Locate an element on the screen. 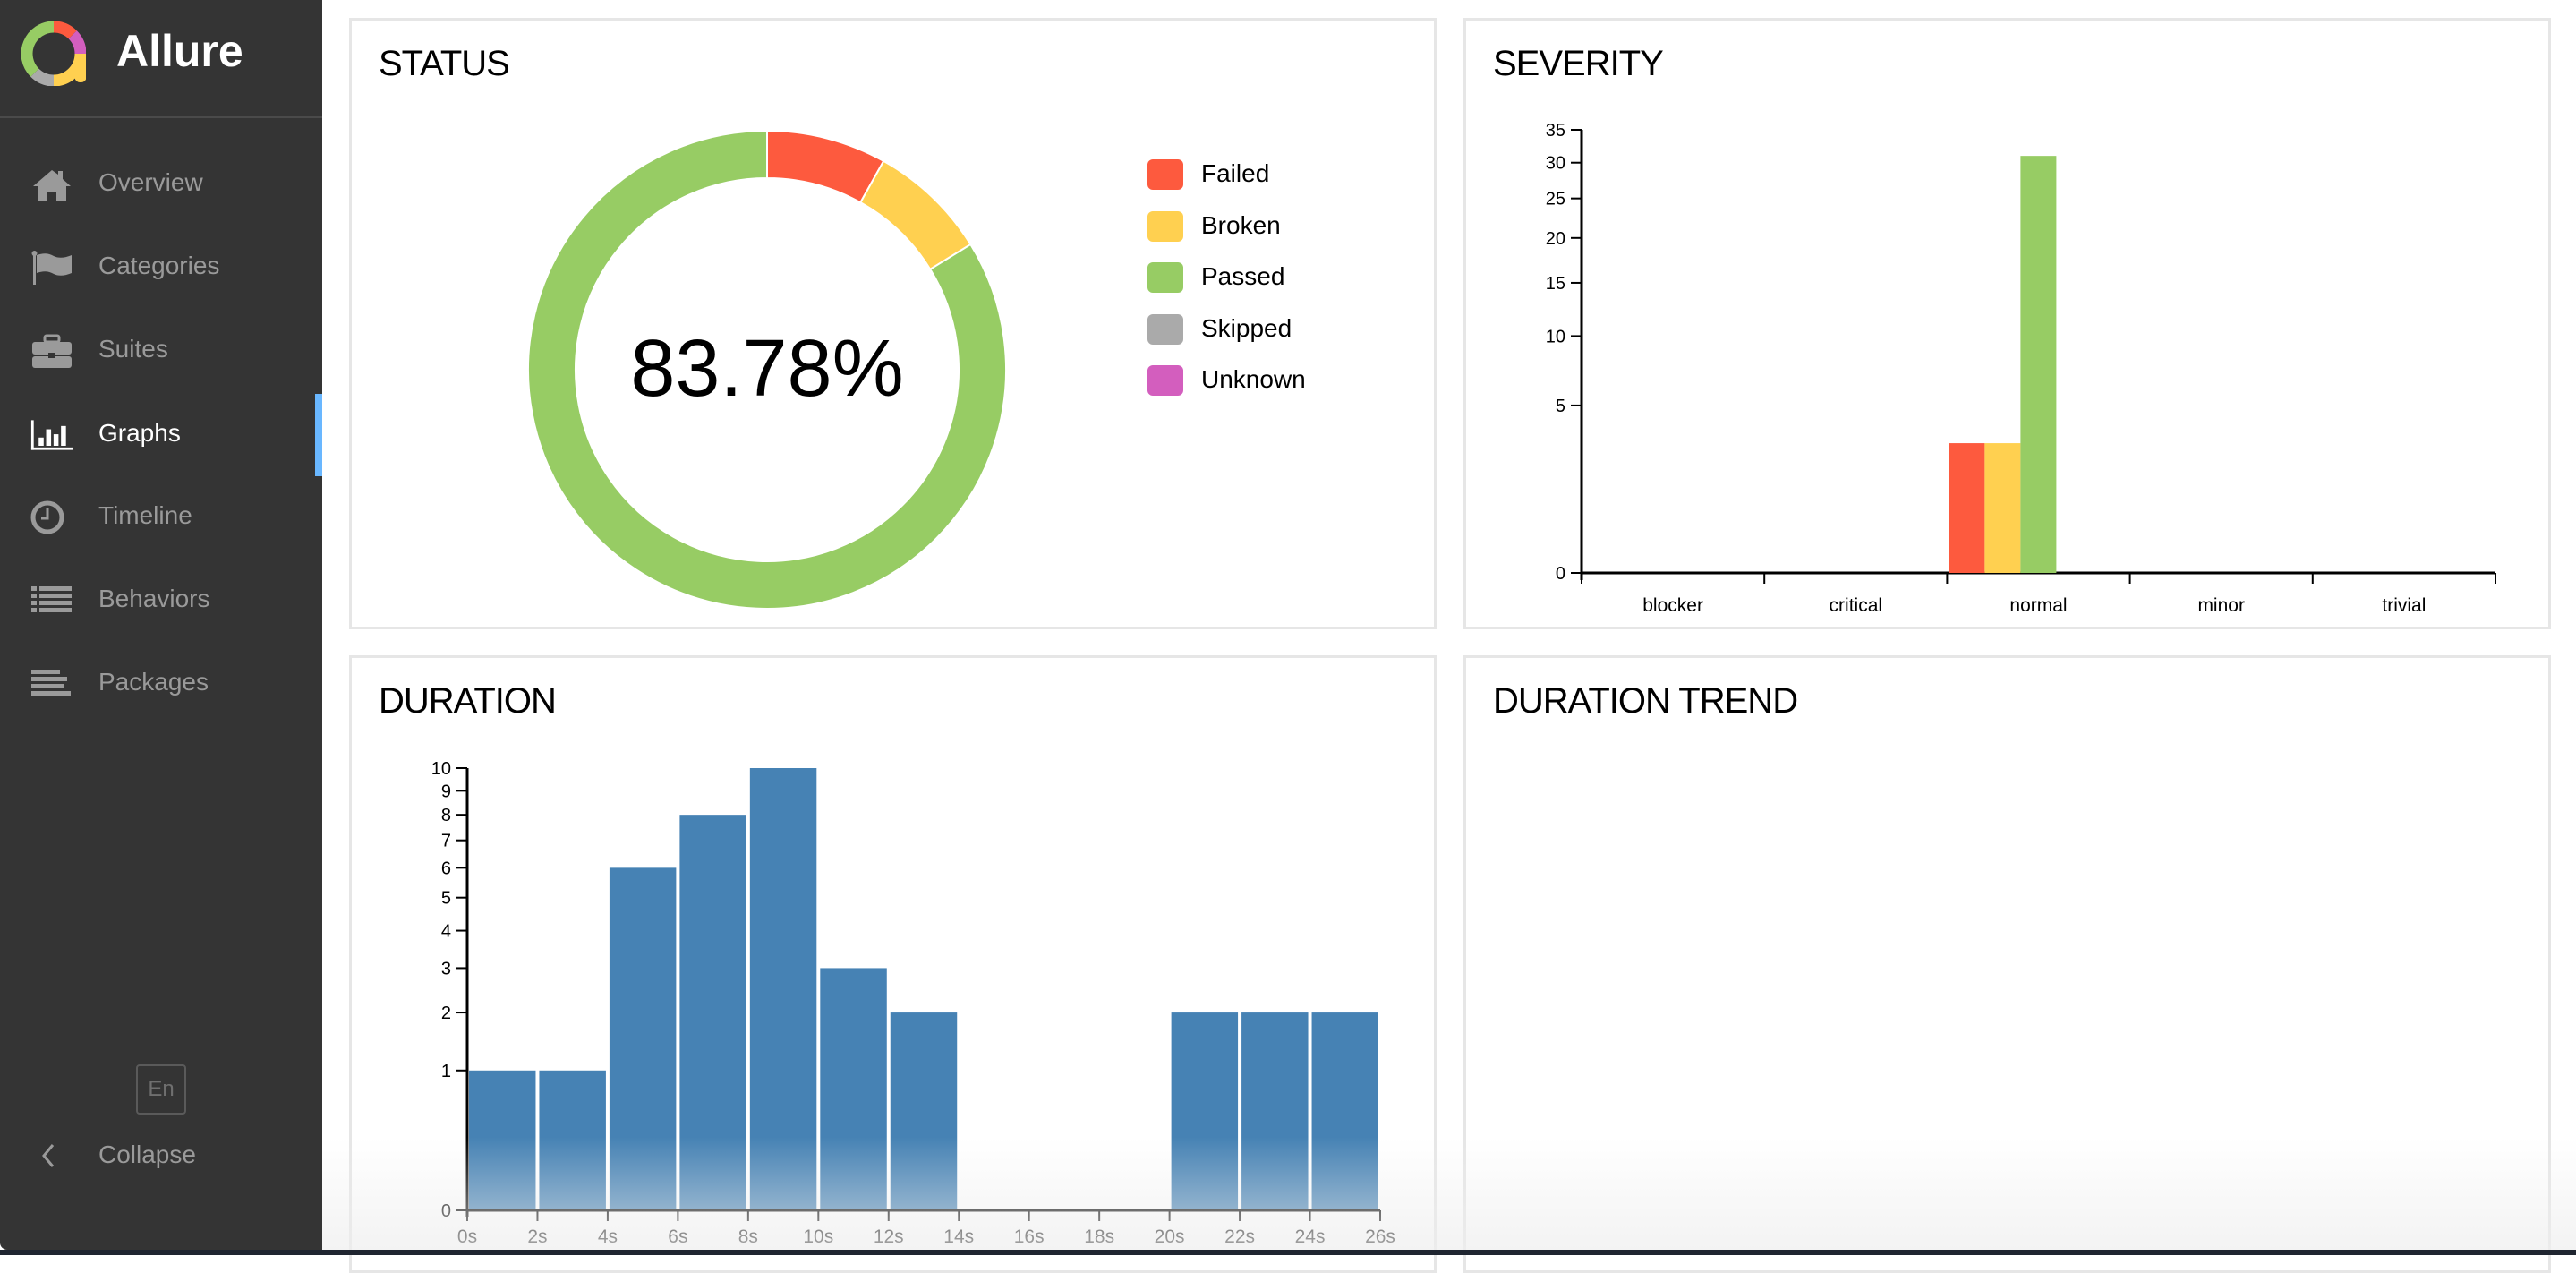  duration-bar-24s-26s is located at coordinates (1344, 1111).